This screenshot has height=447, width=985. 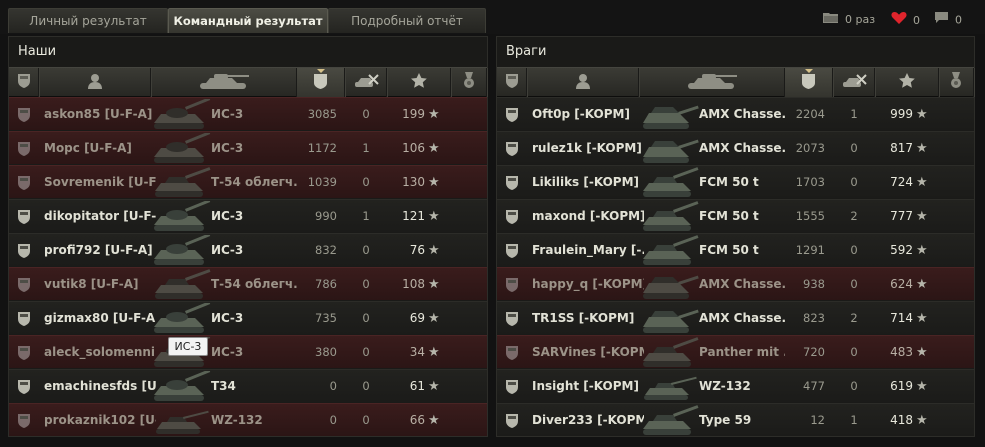 What do you see at coordinates (588, 148) in the screenshot?
I see `player-name: rulez1k [-KOPM]` at bounding box center [588, 148].